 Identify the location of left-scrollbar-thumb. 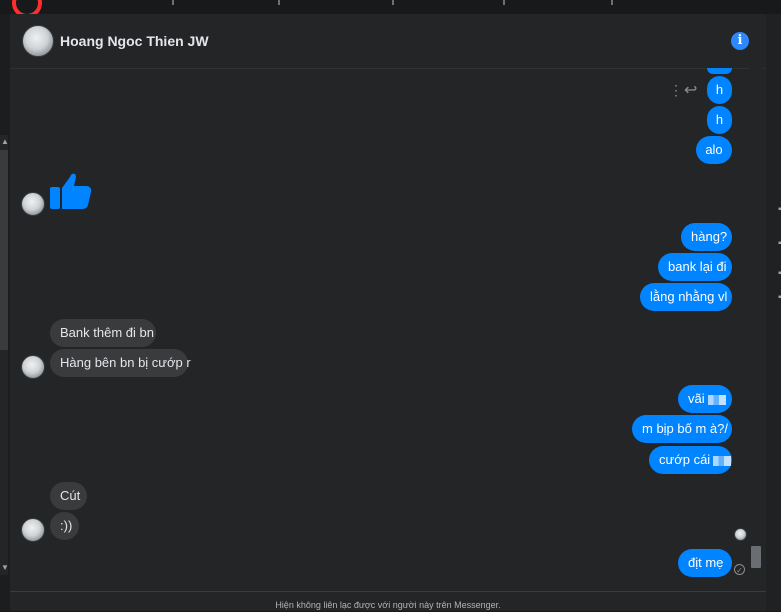
(4, 250).